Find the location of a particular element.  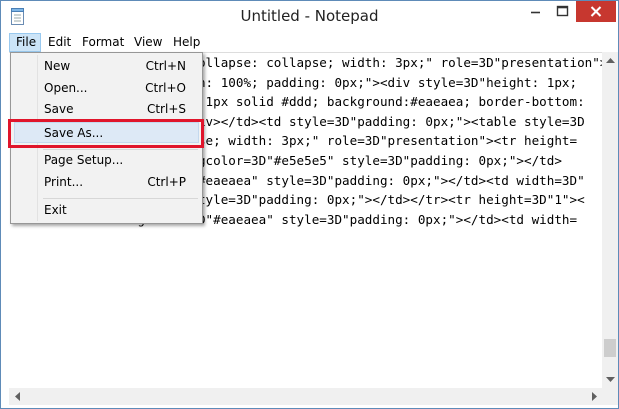

menu-item-exit: Exit is located at coordinates (106, 210).